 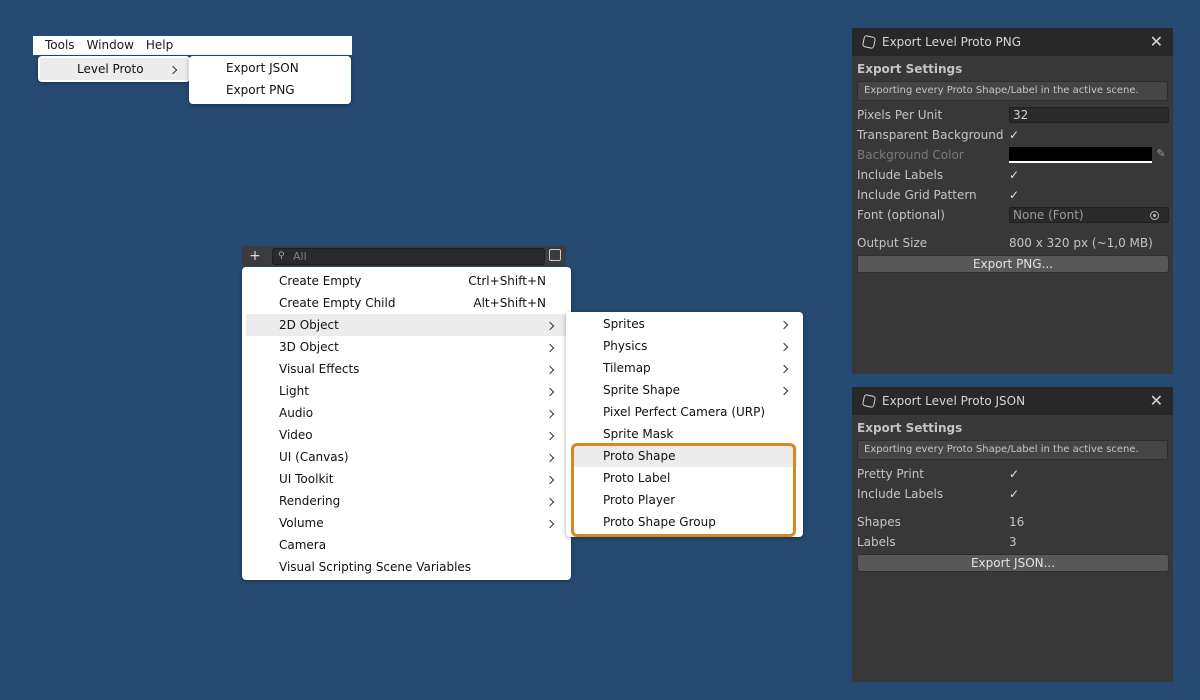 What do you see at coordinates (1081, 243) in the screenshot?
I see `output-size-value: 800 x 320 px (~1,0 MB)` at bounding box center [1081, 243].